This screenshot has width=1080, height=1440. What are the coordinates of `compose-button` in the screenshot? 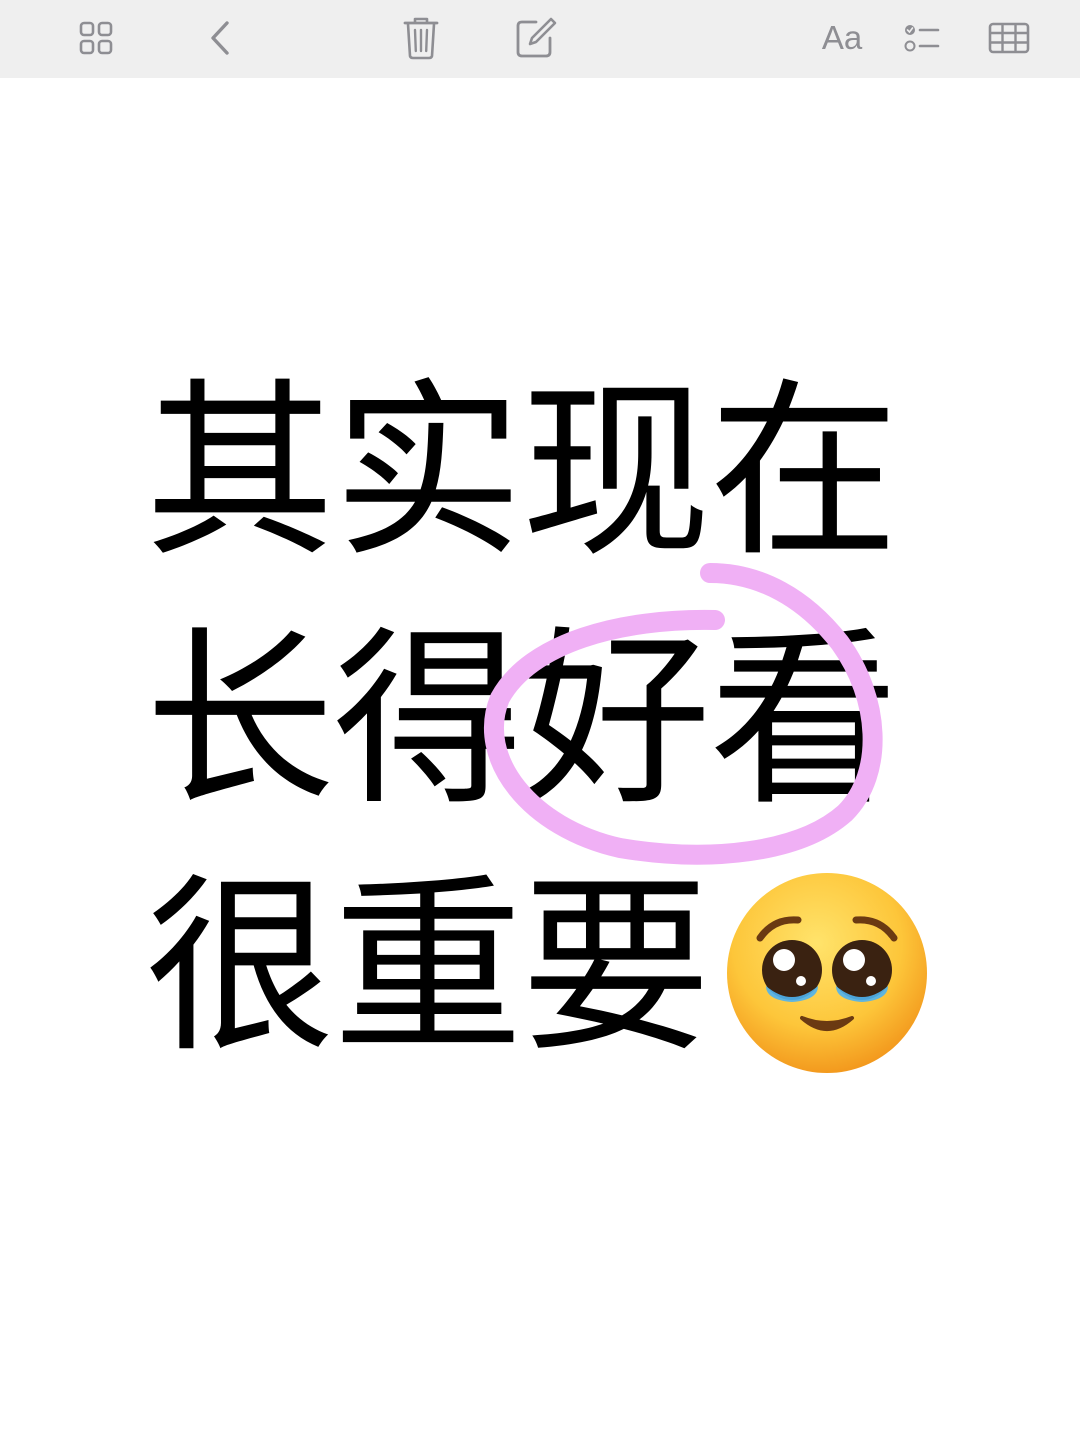 It's located at (536, 38).